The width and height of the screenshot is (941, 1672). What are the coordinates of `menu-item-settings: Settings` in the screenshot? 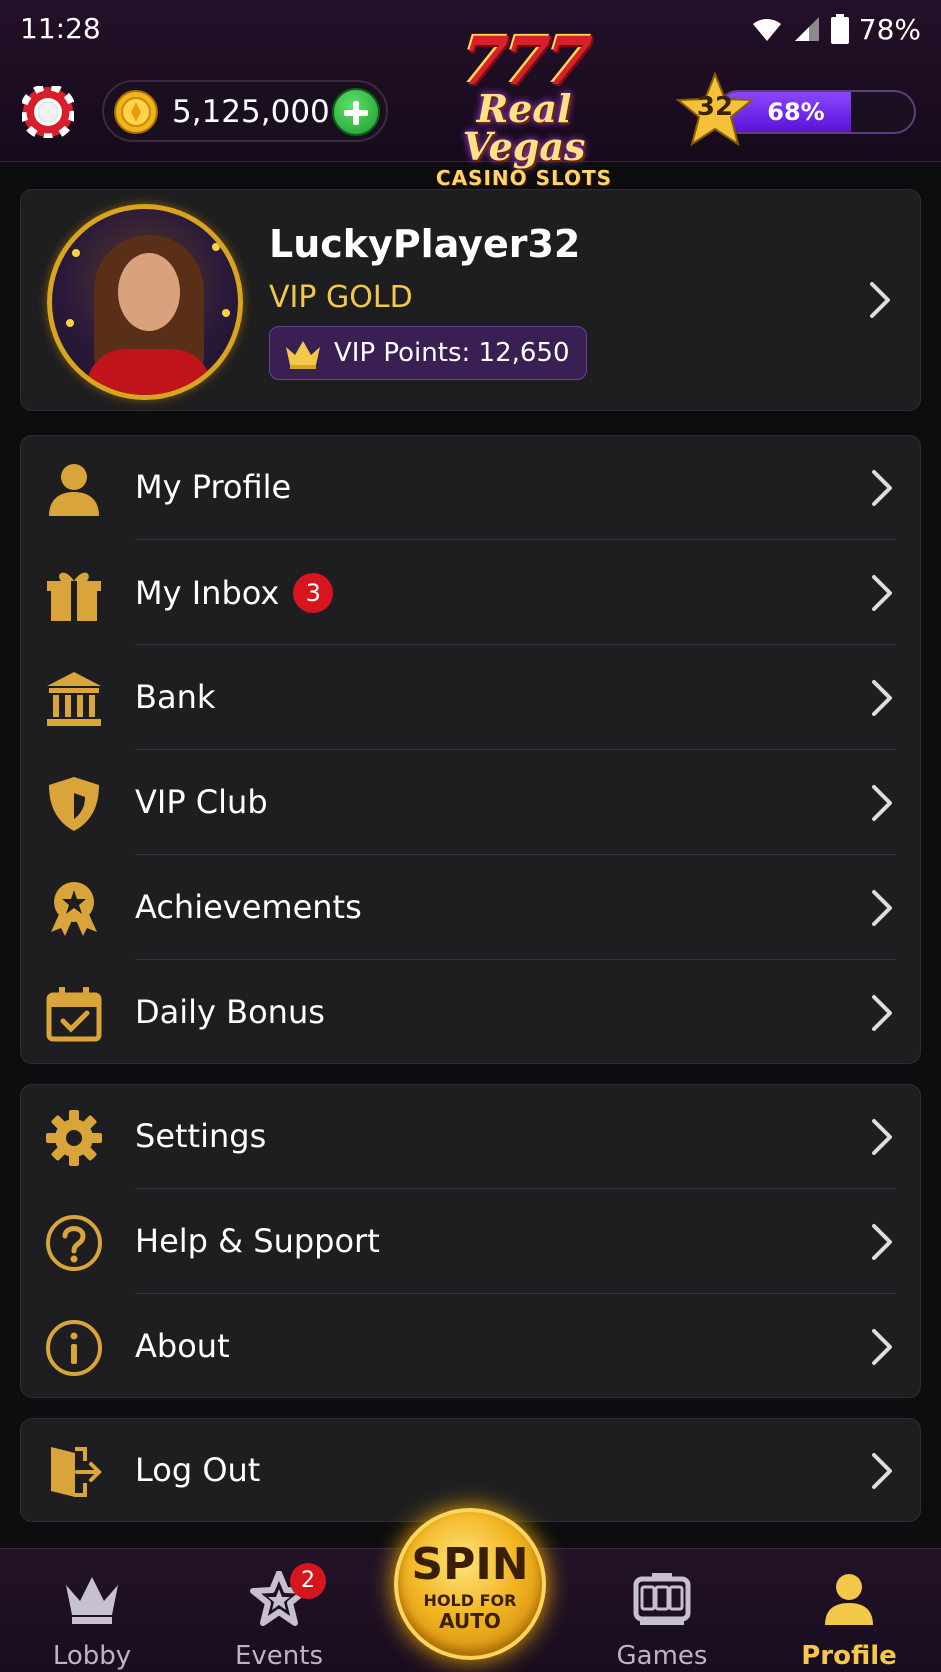 It's located at (471, 1137).